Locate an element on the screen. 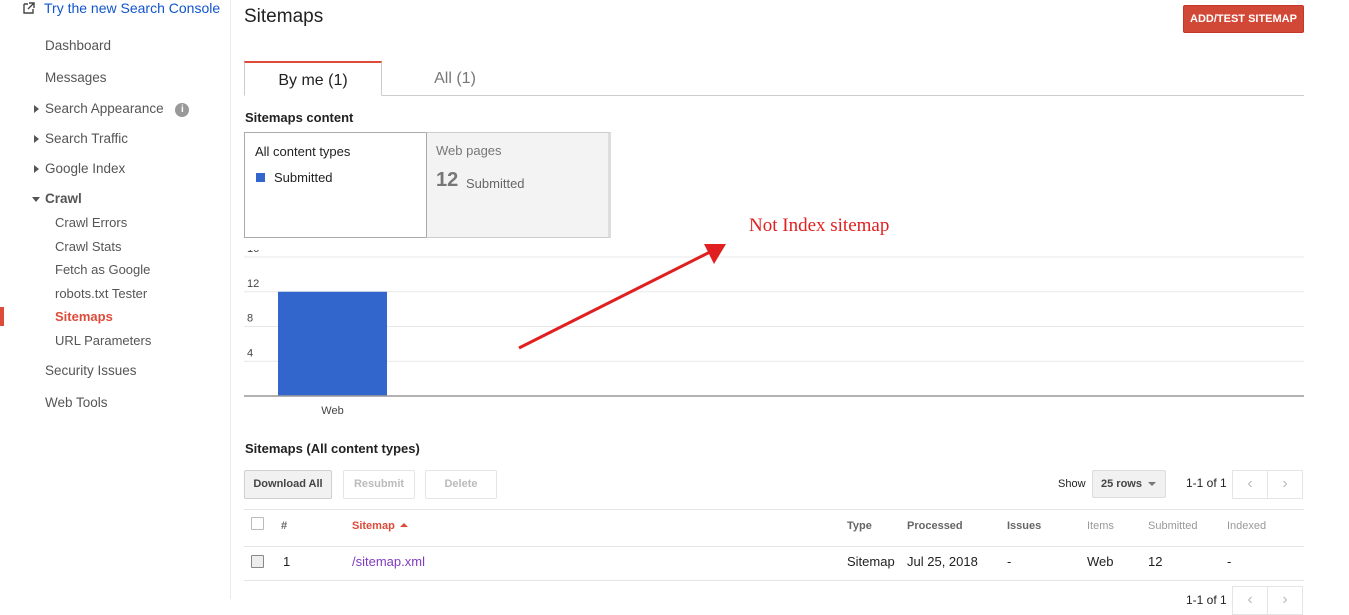 The image size is (1349, 615). prev-page-button: ‹ is located at coordinates (1250, 484).